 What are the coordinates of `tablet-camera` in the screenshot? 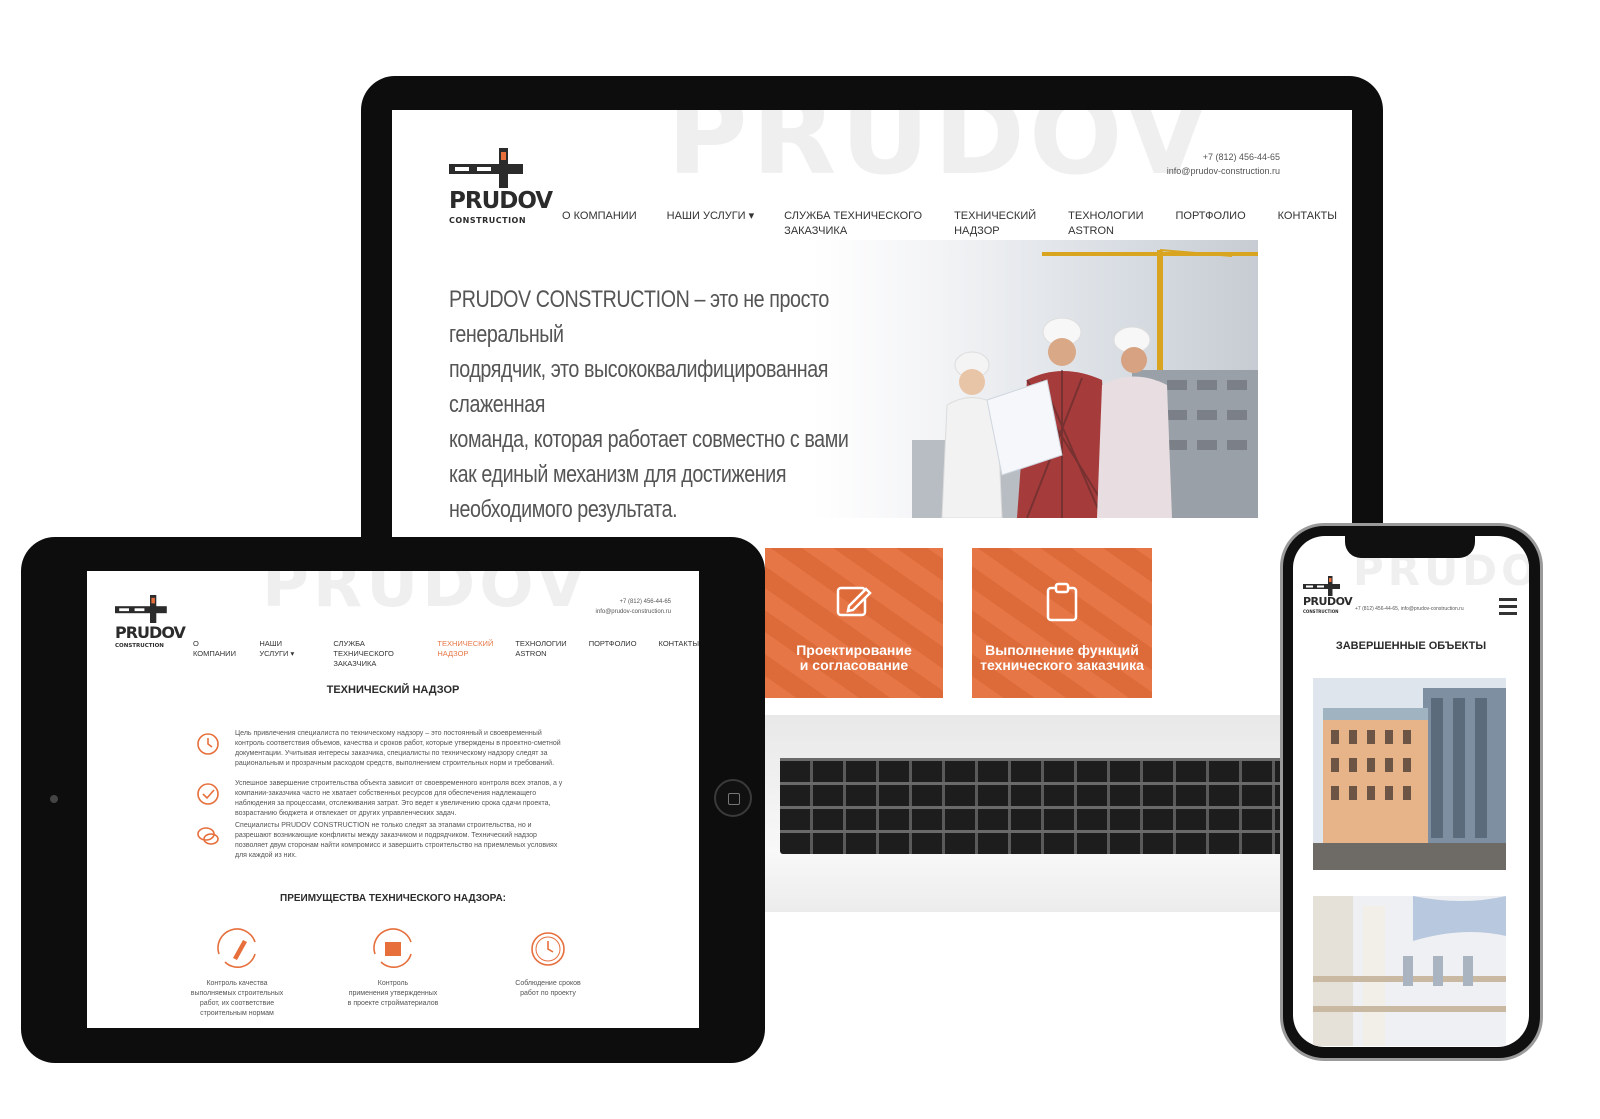 It's located at (54, 799).